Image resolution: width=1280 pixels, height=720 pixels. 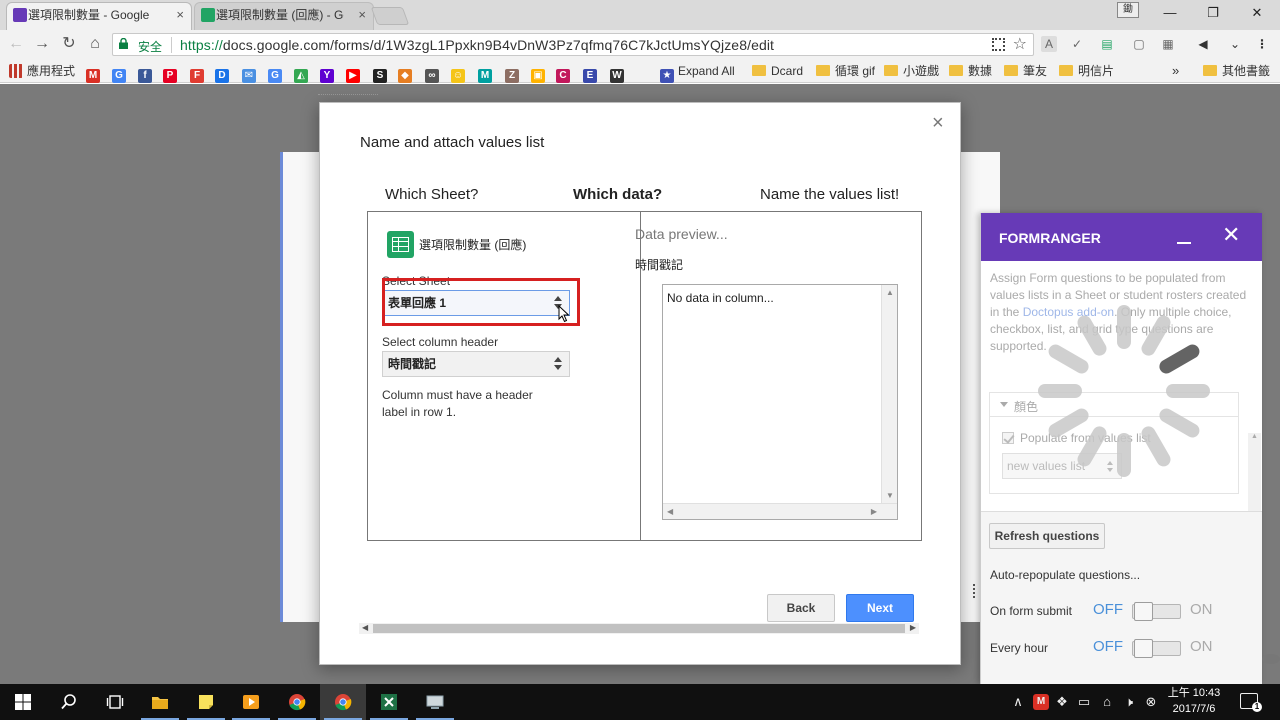 I want to click on sticky-notes-button, so click(x=206, y=702).